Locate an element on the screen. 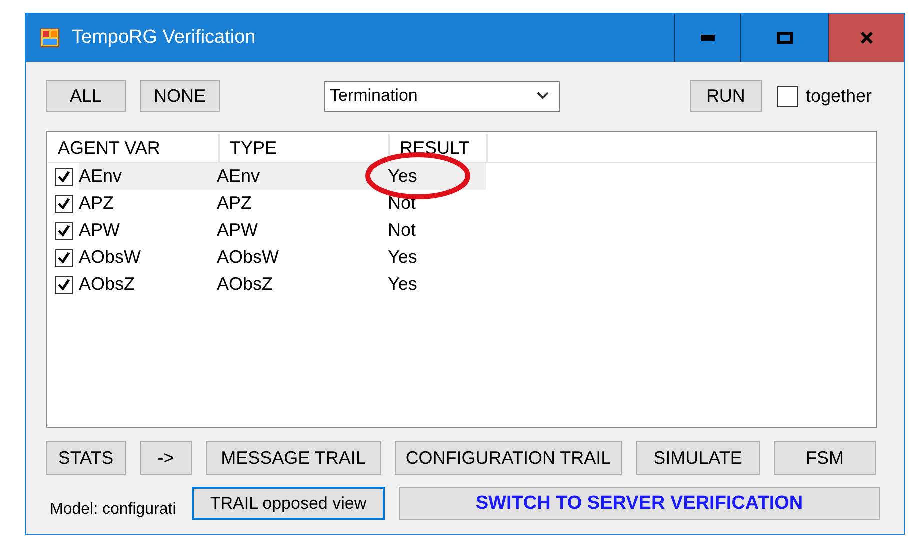  action-button: STATS is located at coordinates (86, 458).